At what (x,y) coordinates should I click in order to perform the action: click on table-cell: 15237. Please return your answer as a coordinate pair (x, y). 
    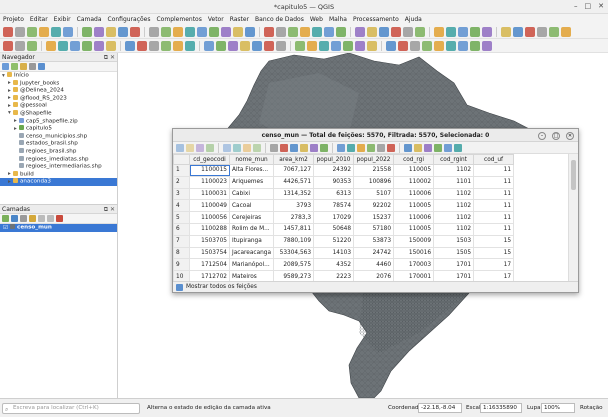
    Looking at the image, I should click on (374, 217).